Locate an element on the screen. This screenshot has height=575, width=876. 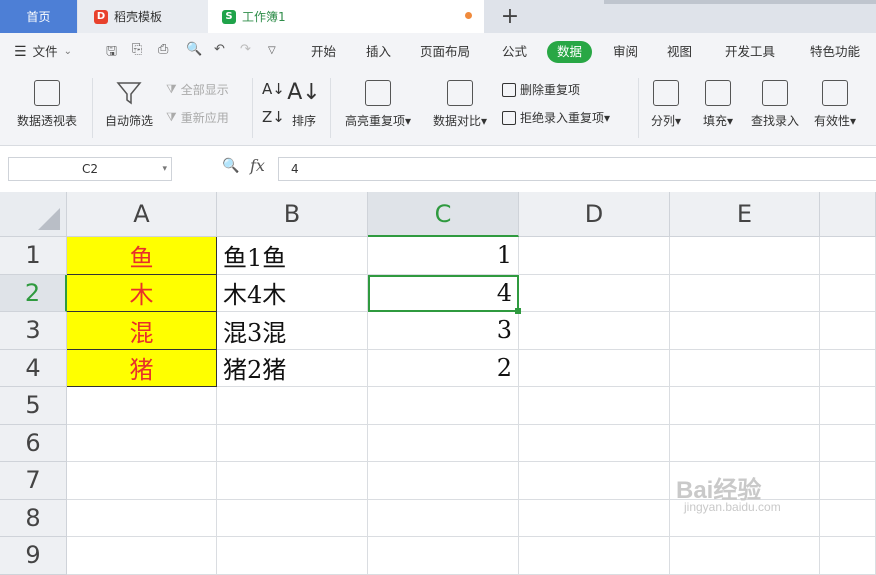
show-all-button: ⧩ 全部显示 is located at coordinates (197, 89).